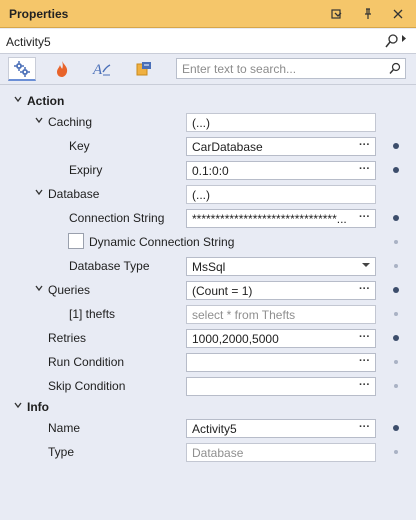  I want to click on property-name: Name Activity5 ···, so click(208, 428).